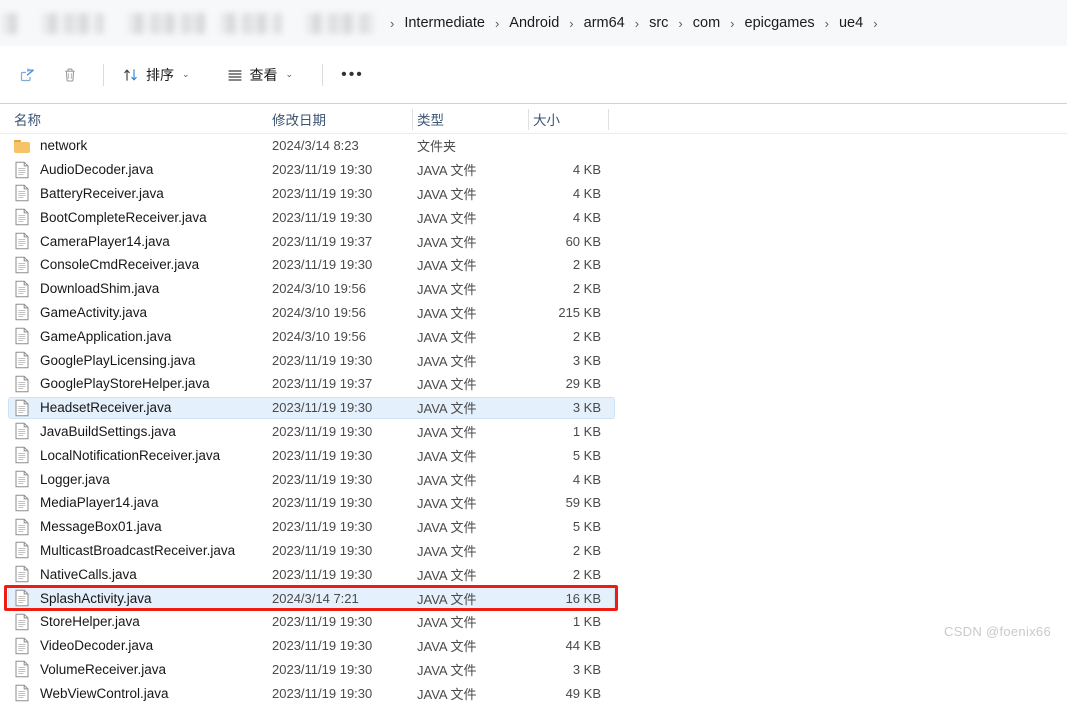 The height and width of the screenshot is (705, 1067). Describe the element at coordinates (83, 598) in the screenshot. I see `file-name-cell: SplashActivity.java` at that location.